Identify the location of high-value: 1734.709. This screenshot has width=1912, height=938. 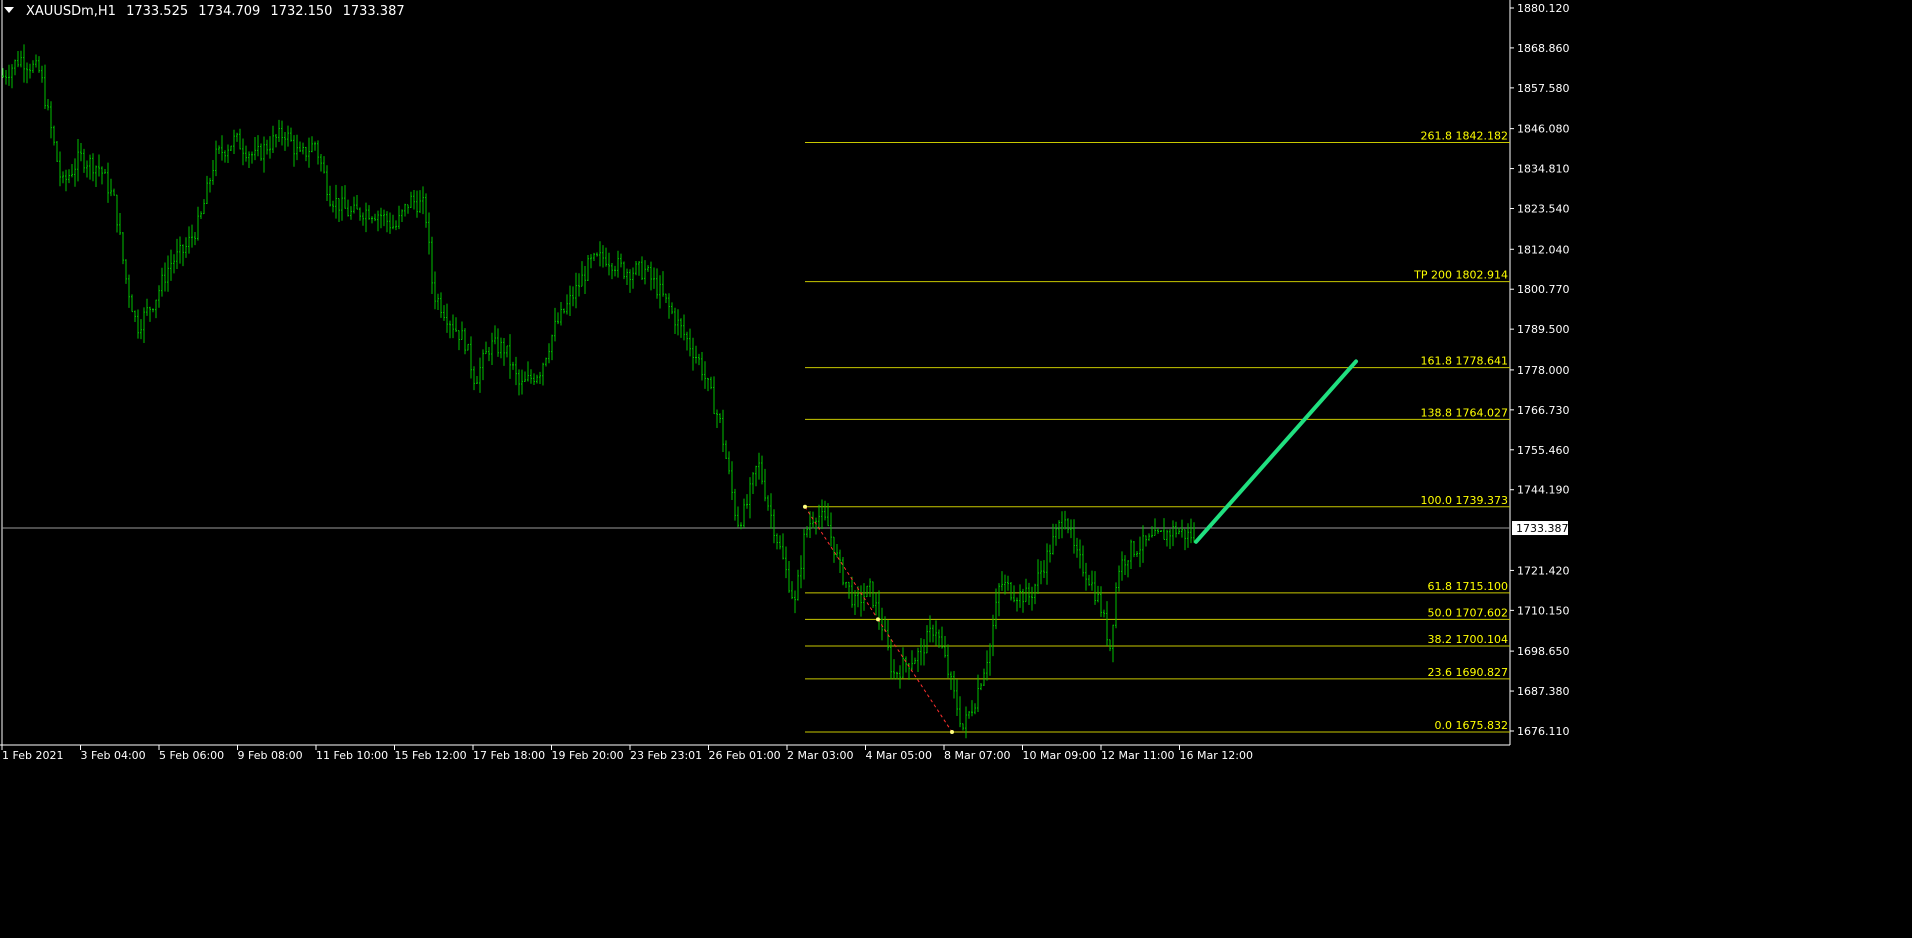
(229, 11).